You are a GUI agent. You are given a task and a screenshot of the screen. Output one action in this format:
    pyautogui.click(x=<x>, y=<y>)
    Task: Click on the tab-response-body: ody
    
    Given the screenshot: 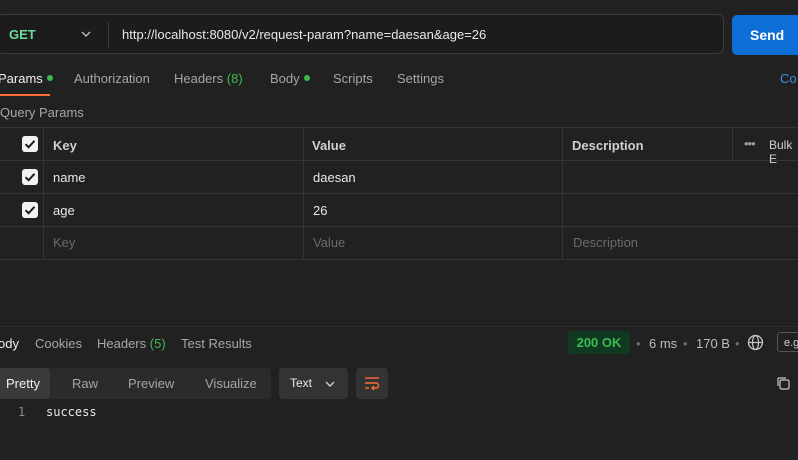 What is the action you would take?
    pyautogui.click(x=9, y=343)
    